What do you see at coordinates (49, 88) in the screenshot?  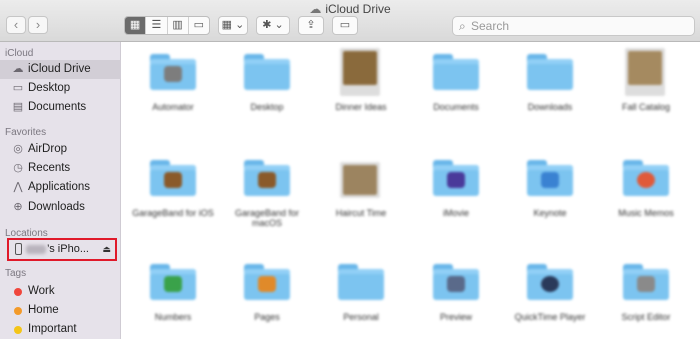 I see `sidebar-item-label: Desktop` at bounding box center [49, 88].